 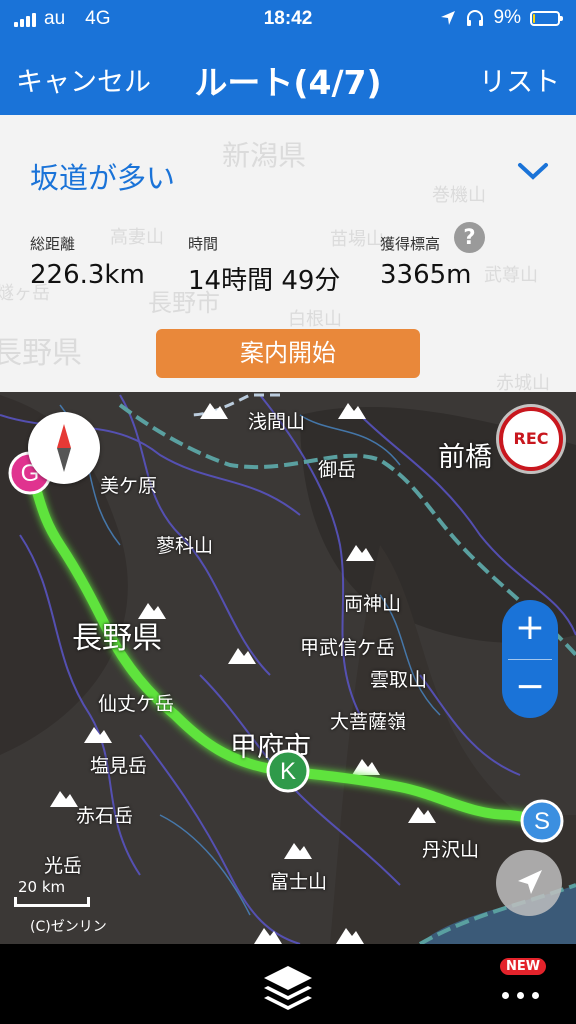 What do you see at coordinates (469, 237) in the screenshot?
I see `help-icon: ?` at bounding box center [469, 237].